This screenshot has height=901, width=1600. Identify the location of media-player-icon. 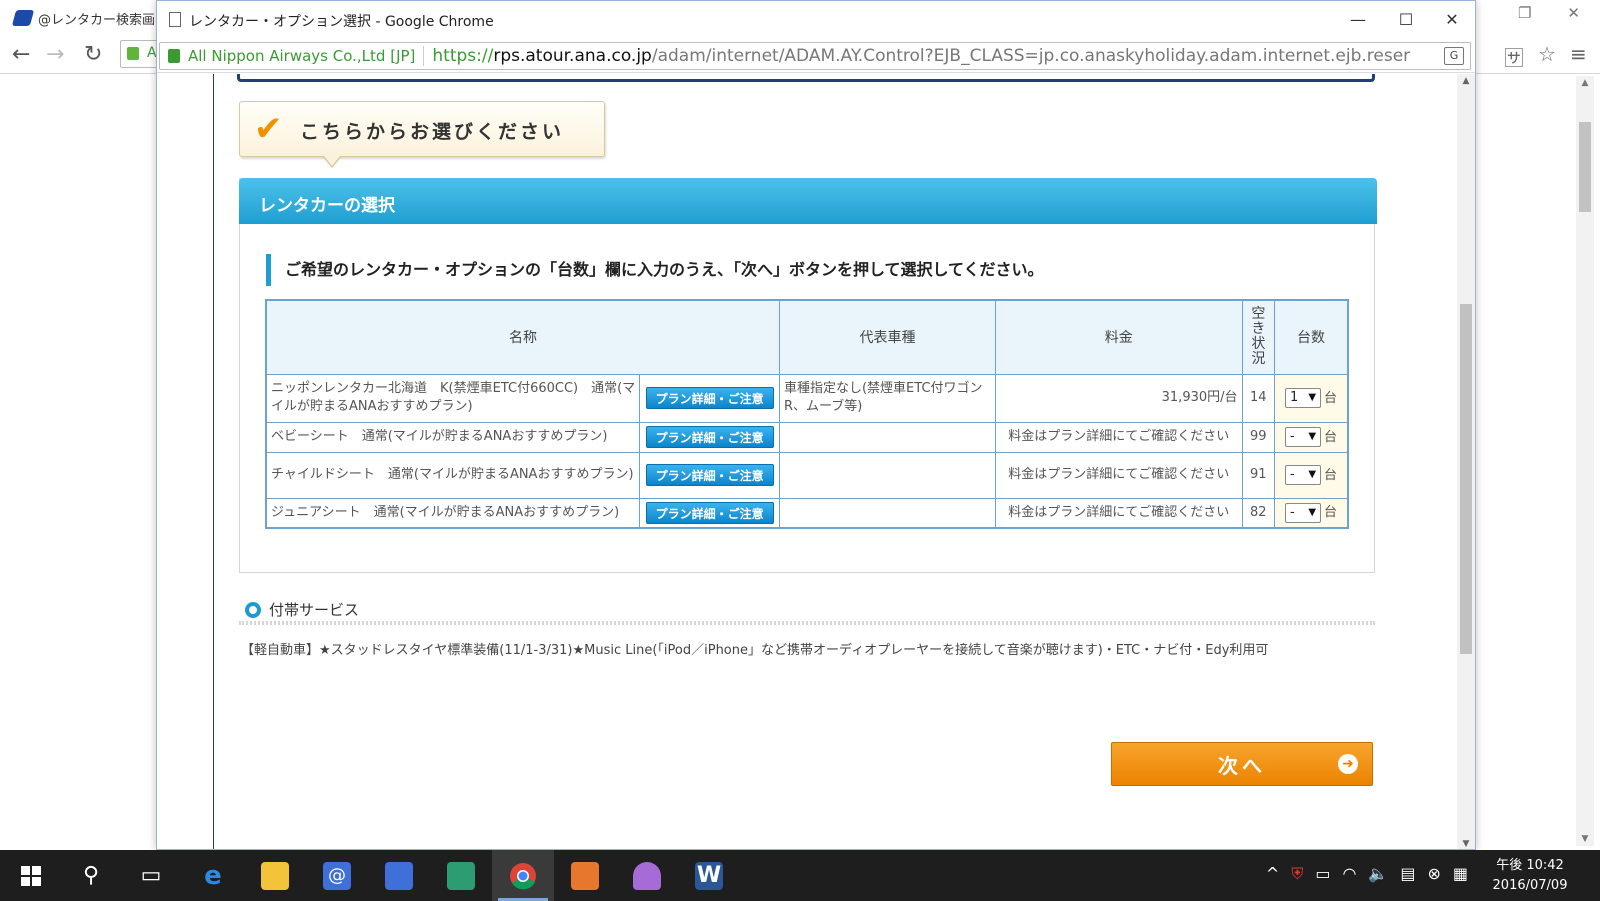
(585, 875).